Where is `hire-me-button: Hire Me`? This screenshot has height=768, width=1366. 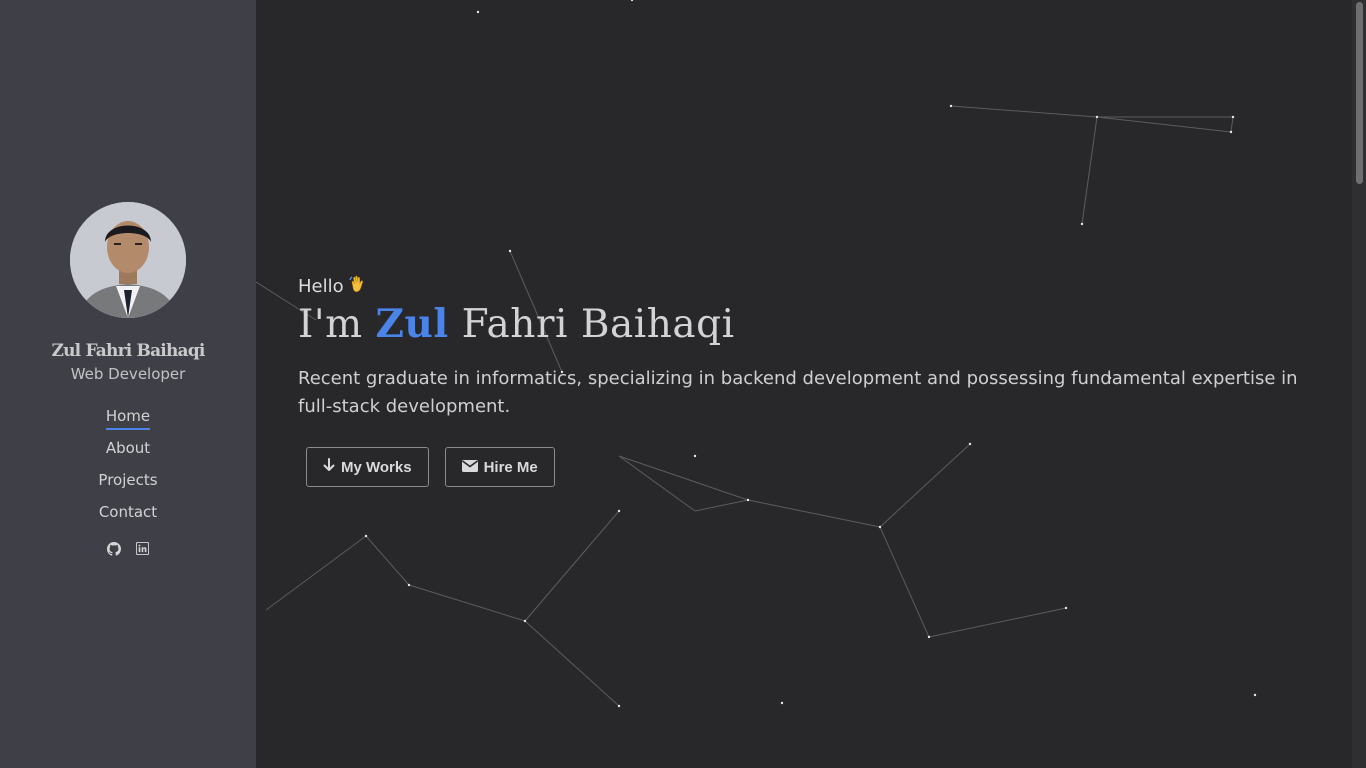
hire-me-button: Hire Me is located at coordinates (499, 467).